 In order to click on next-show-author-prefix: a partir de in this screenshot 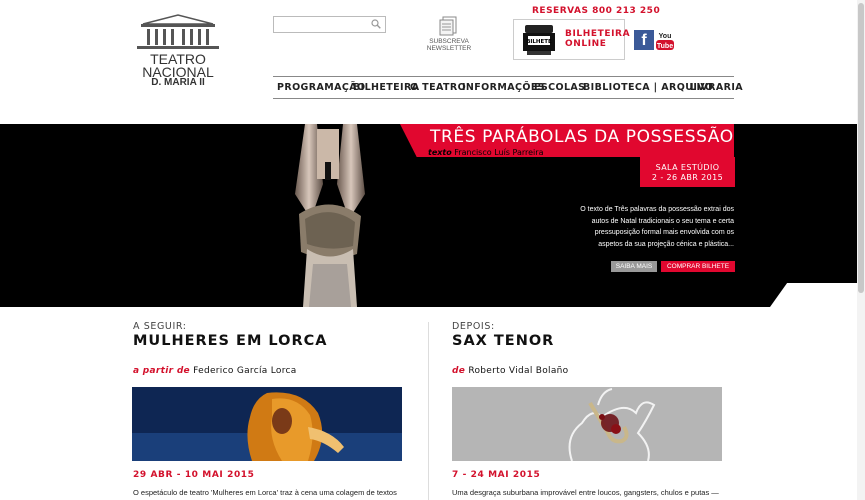, I will do `click(161, 371)`.